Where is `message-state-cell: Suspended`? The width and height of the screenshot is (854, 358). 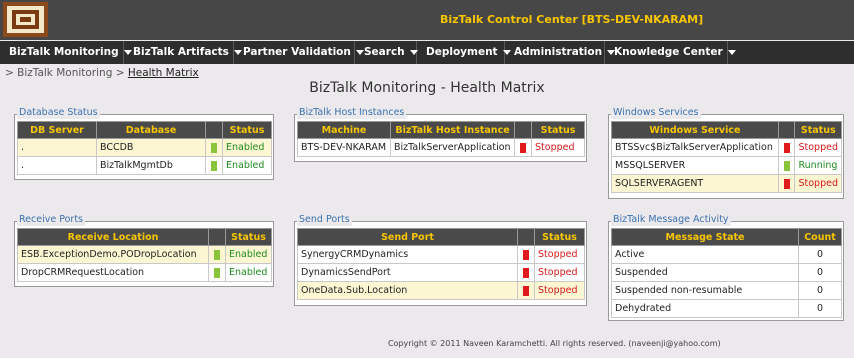 message-state-cell: Suspended is located at coordinates (705, 272).